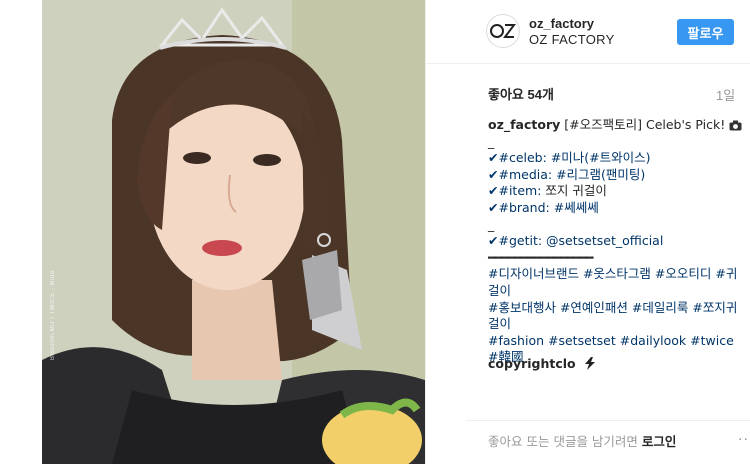 The image size is (750, 464). What do you see at coordinates (520, 174) in the screenshot?
I see `media-tag: ✔#media:` at bounding box center [520, 174].